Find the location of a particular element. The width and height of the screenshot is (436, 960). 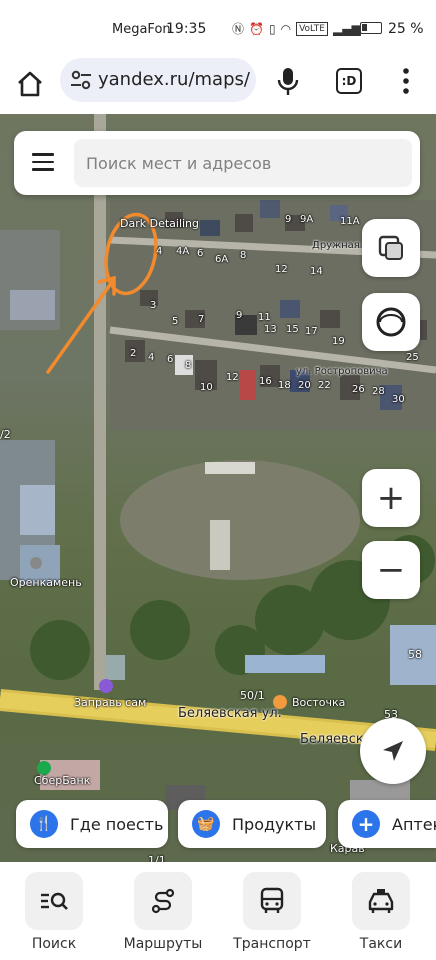

house-number: 7 is located at coordinates (201, 319).